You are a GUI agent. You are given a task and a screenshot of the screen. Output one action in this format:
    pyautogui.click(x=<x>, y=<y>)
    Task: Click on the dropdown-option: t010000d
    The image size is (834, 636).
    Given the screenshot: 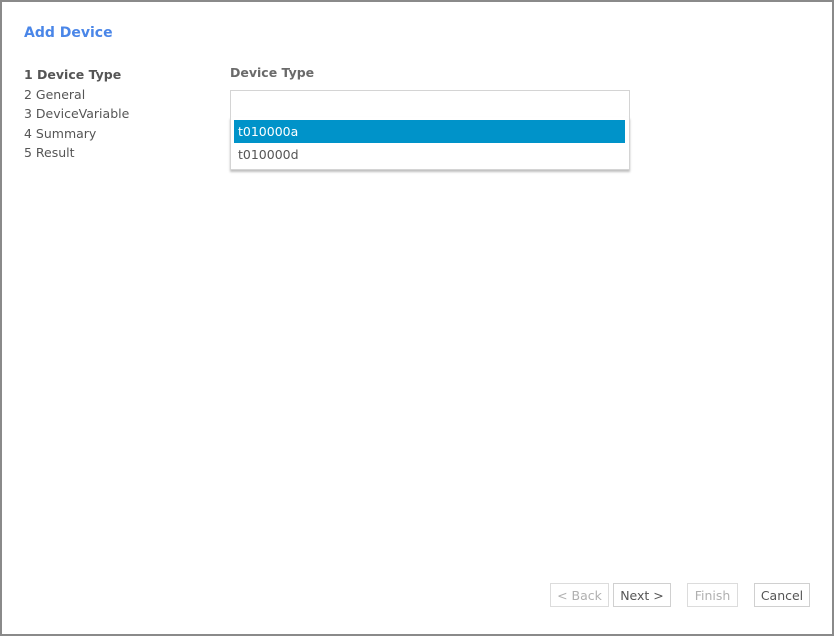 What is the action you would take?
    pyautogui.click(x=429, y=154)
    